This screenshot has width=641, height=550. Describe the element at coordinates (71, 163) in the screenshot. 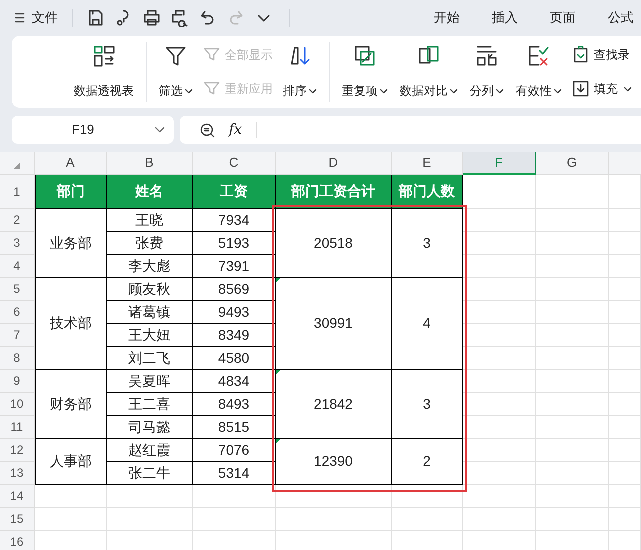

I see `column-header: A` at that location.